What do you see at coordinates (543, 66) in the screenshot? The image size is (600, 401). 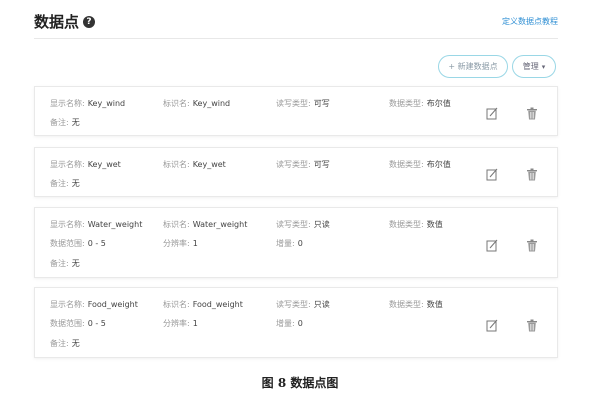 I see `chevron-down-icon: ▾` at bounding box center [543, 66].